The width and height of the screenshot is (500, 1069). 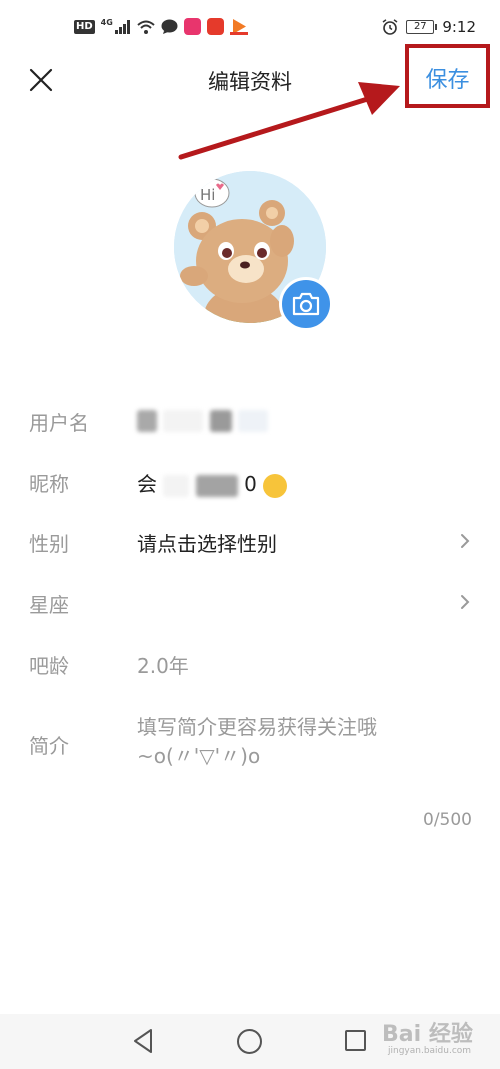 What do you see at coordinates (199, 756) in the screenshot?
I see `intro-placeholder-line2: ~o(〃'▽'〃)o` at bounding box center [199, 756].